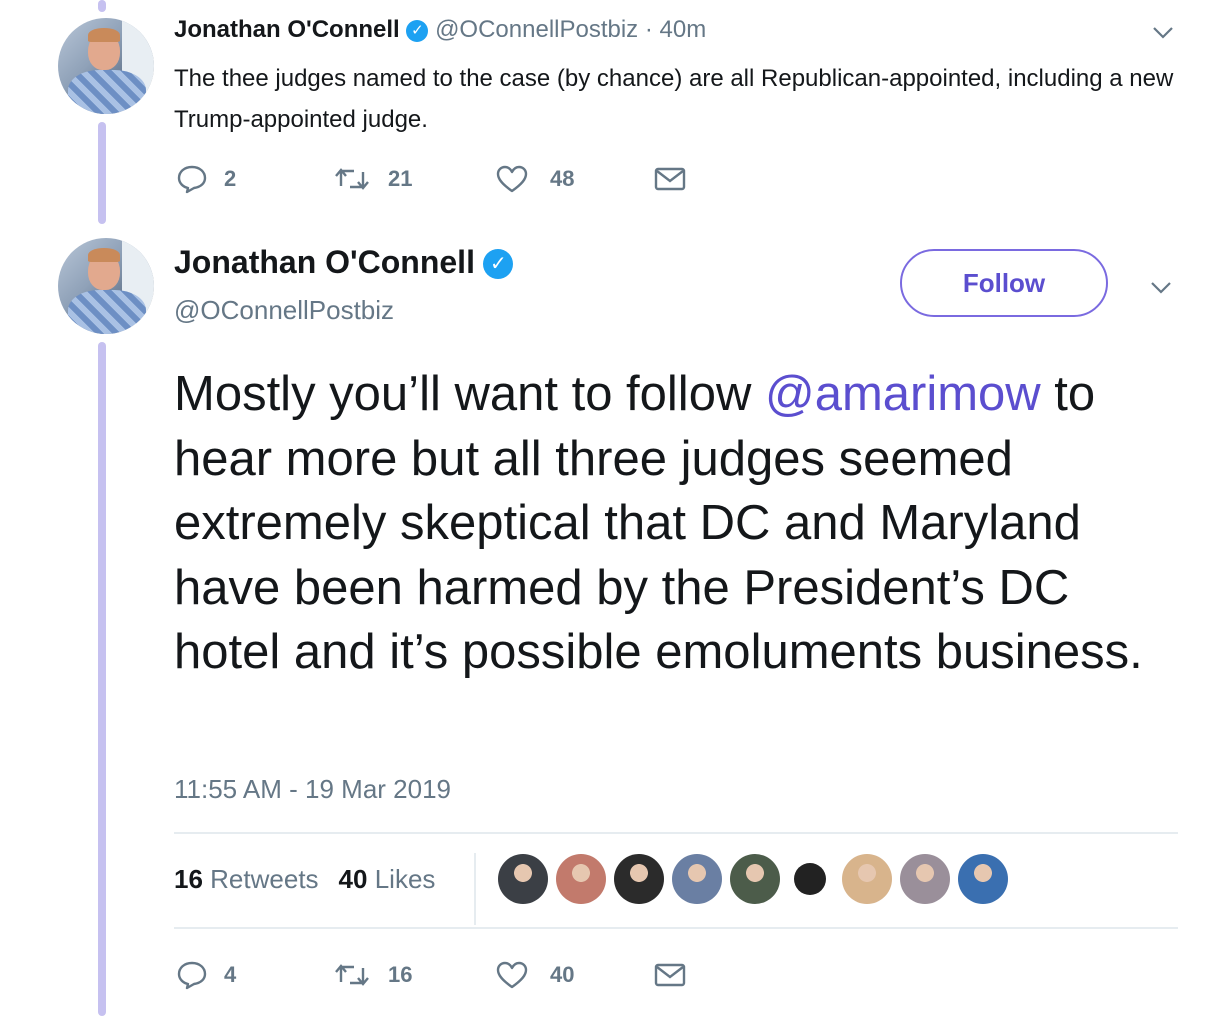 The height and width of the screenshot is (1016, 1214). What do you see at coordinates (102, 6) in the screenshot?
I see `thread-line-top` at bounding box center [102, 6].